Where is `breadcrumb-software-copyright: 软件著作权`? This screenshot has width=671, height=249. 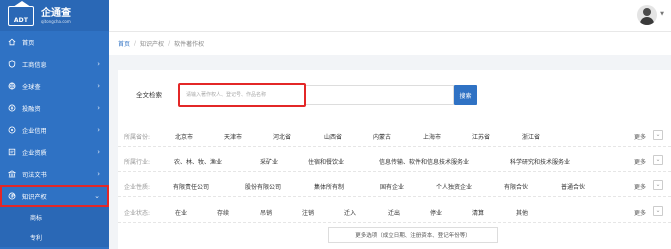 breadcrumb-software-copyright: 软件著作权 is located at coordinates (189, 44).